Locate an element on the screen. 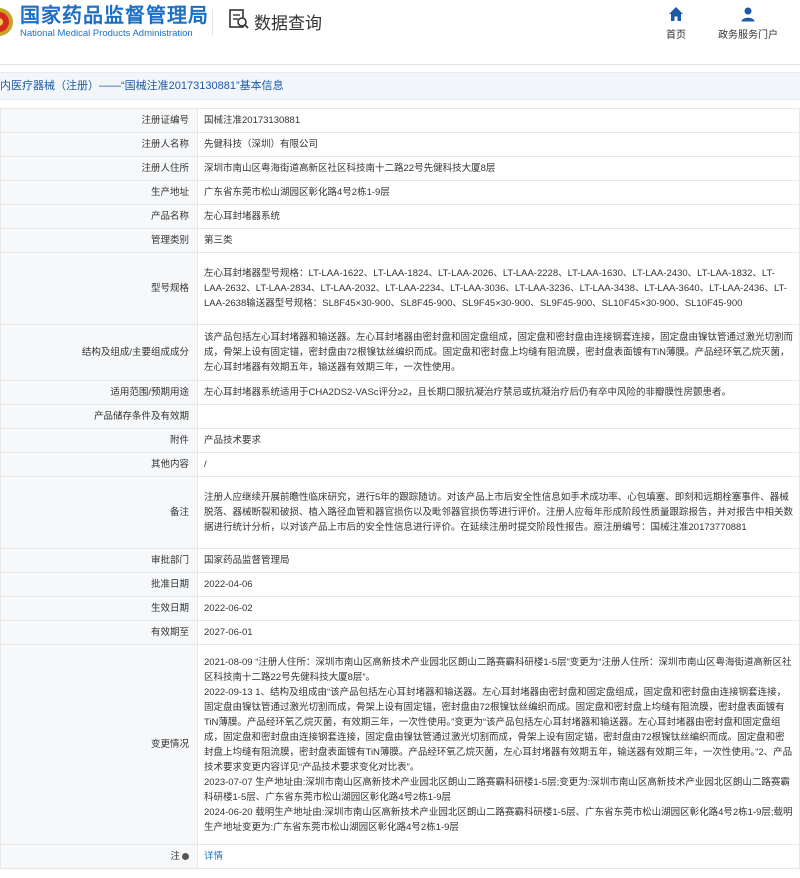 This screenshot has height=878, width=800. row-value: 2022-06-02 is located at coordinates (498, 608).